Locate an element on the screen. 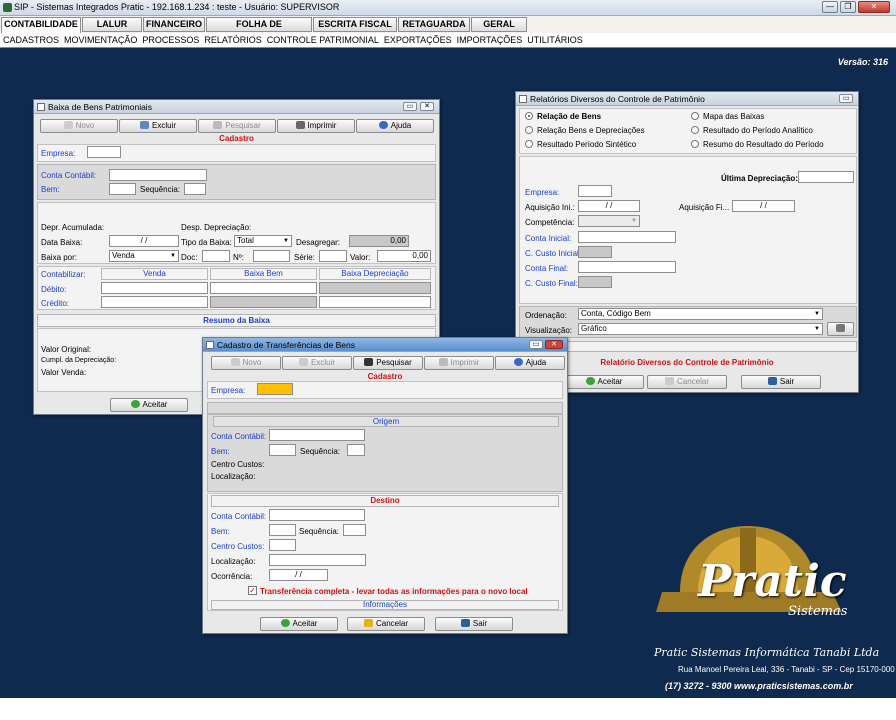 The image size is (896, 720). c-custo-final-field is located at coordinates (595, 282).